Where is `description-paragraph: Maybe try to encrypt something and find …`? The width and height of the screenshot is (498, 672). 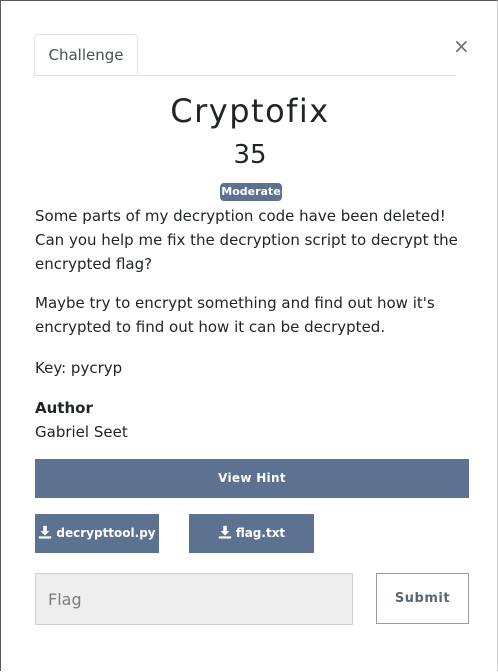 description-paragraph: Maybe try to encrypt something and find … is located at coordinates (235, 315).